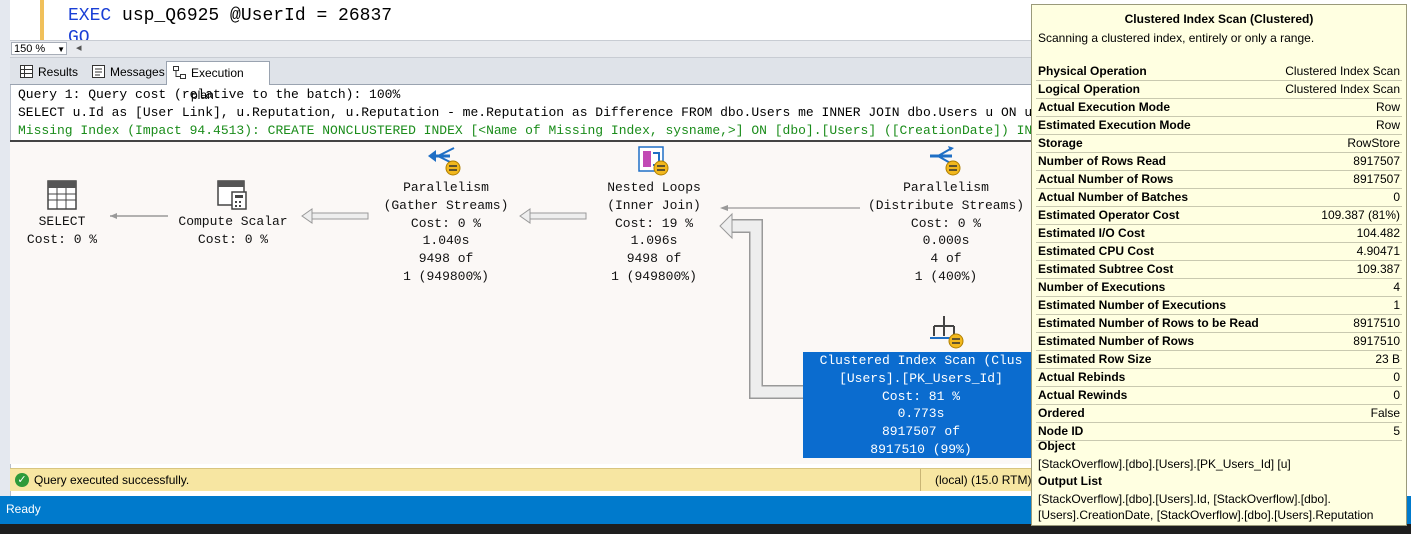 The height and width of the screenshot is (534, 1411). I want to click on property-row: Estimated CPU Cost 4.90471, so click(1219, 252).